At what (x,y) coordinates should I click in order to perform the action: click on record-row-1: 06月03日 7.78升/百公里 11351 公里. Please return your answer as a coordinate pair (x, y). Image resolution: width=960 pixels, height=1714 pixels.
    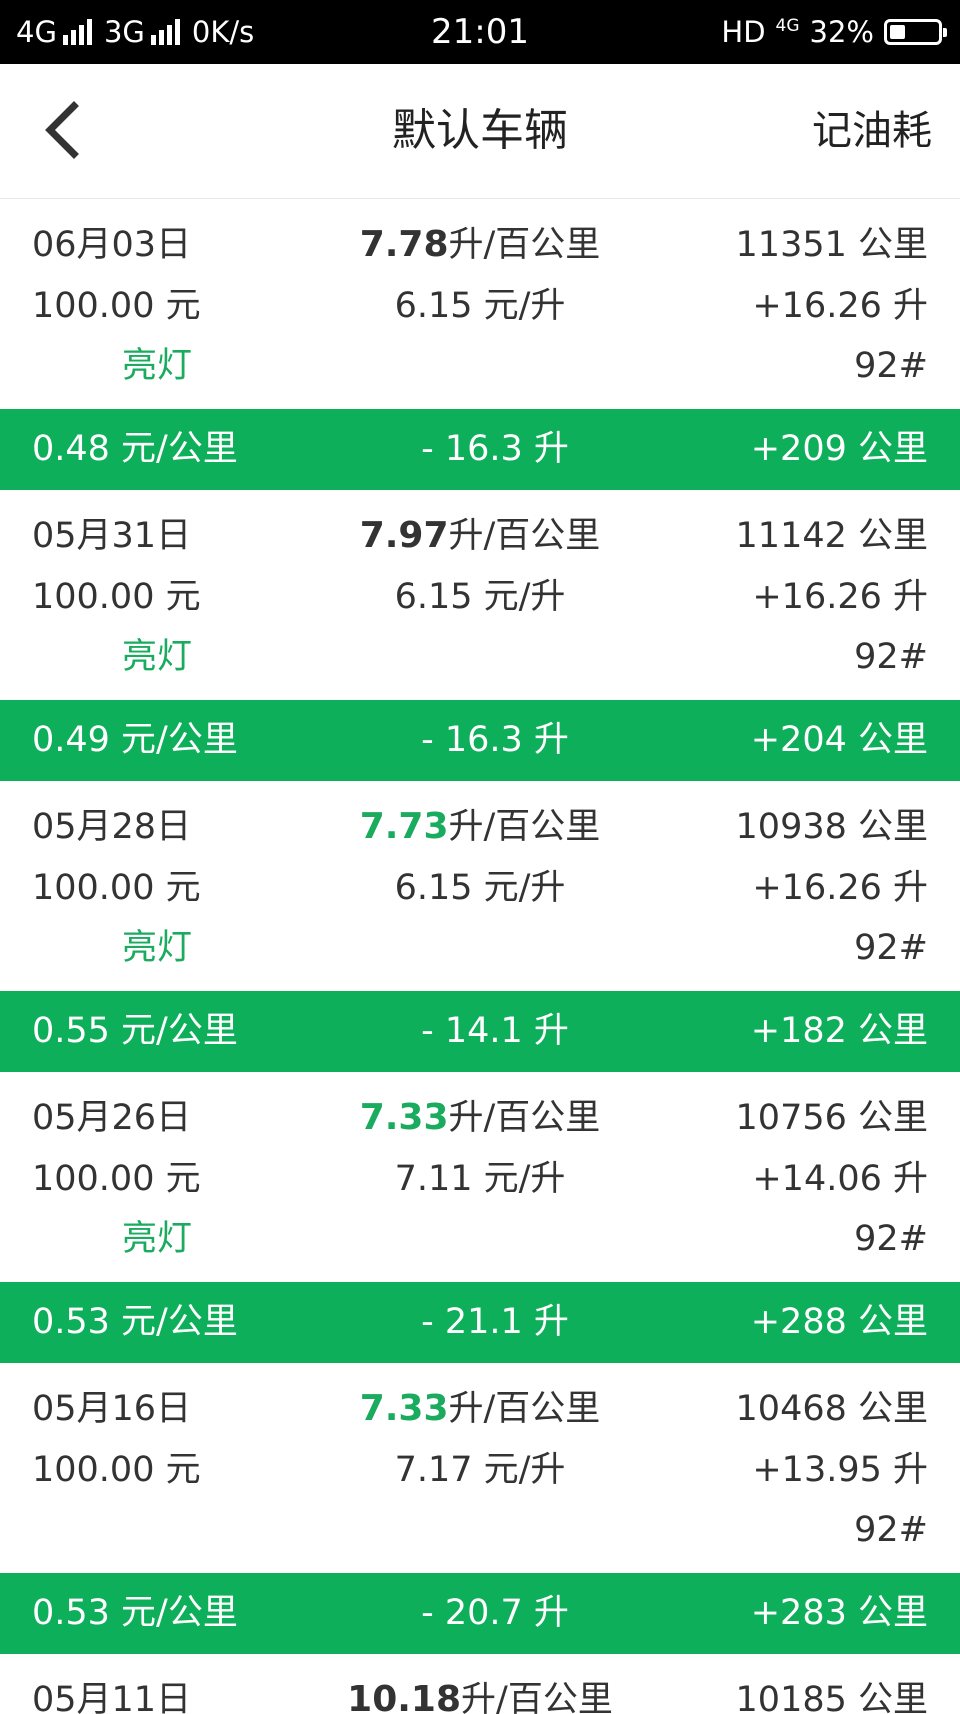
    Looking at the image, I should click on (480, 245).